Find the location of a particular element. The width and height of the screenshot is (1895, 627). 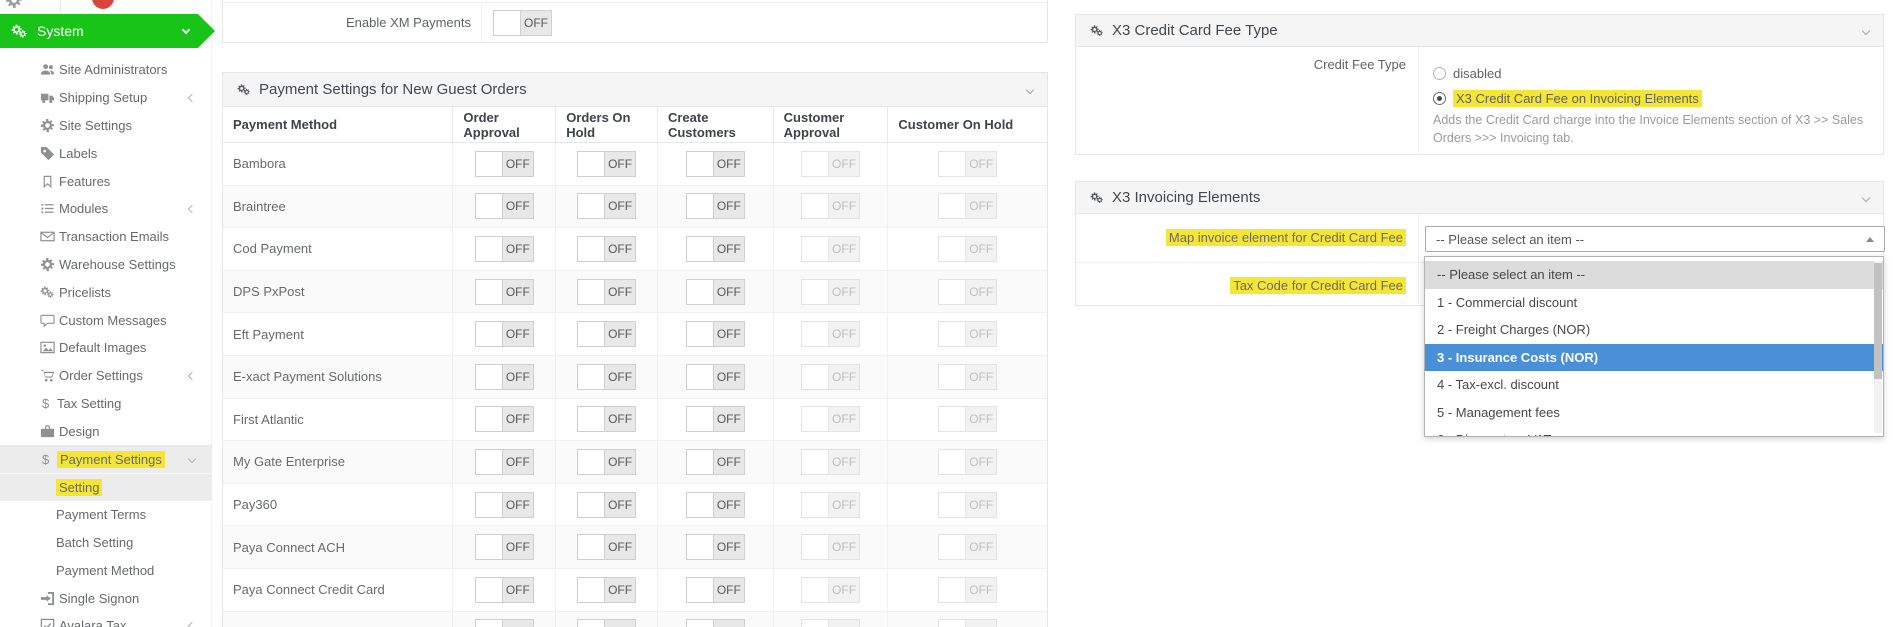

dropdown-option: -- Please select an item -- is located at coordinates (1654, 275).